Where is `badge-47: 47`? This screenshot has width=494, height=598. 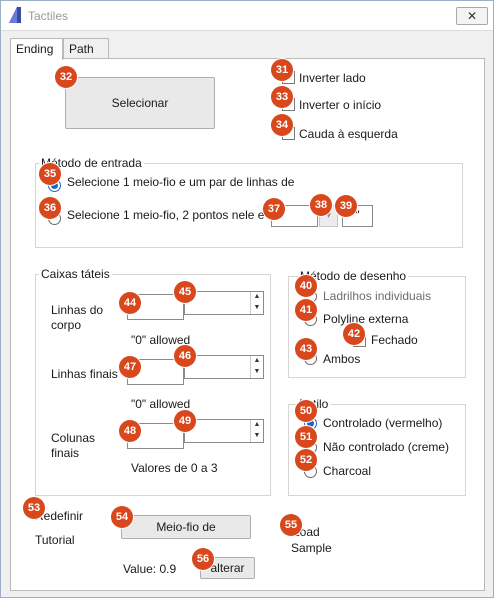 badge-47: 47 is located at coordinates (130, 367).